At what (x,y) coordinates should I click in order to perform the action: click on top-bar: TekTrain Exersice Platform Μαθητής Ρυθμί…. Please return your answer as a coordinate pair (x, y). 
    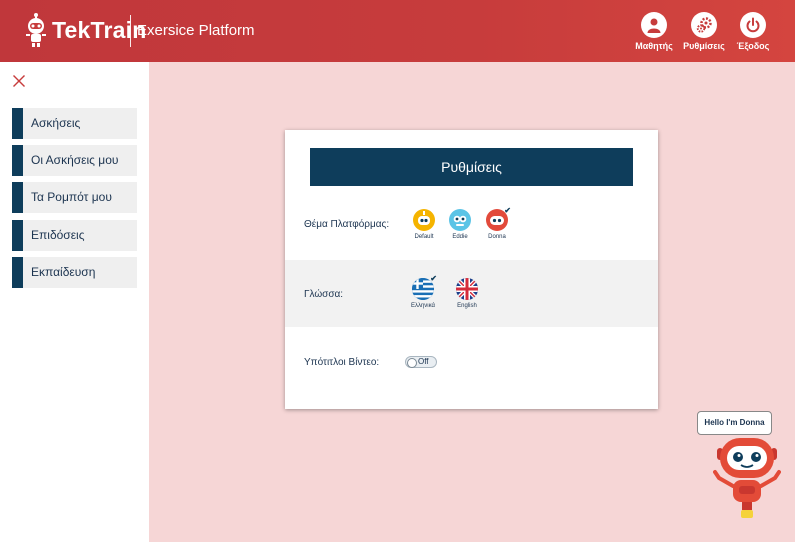
    Looking at the image, I should click on (397, 31).